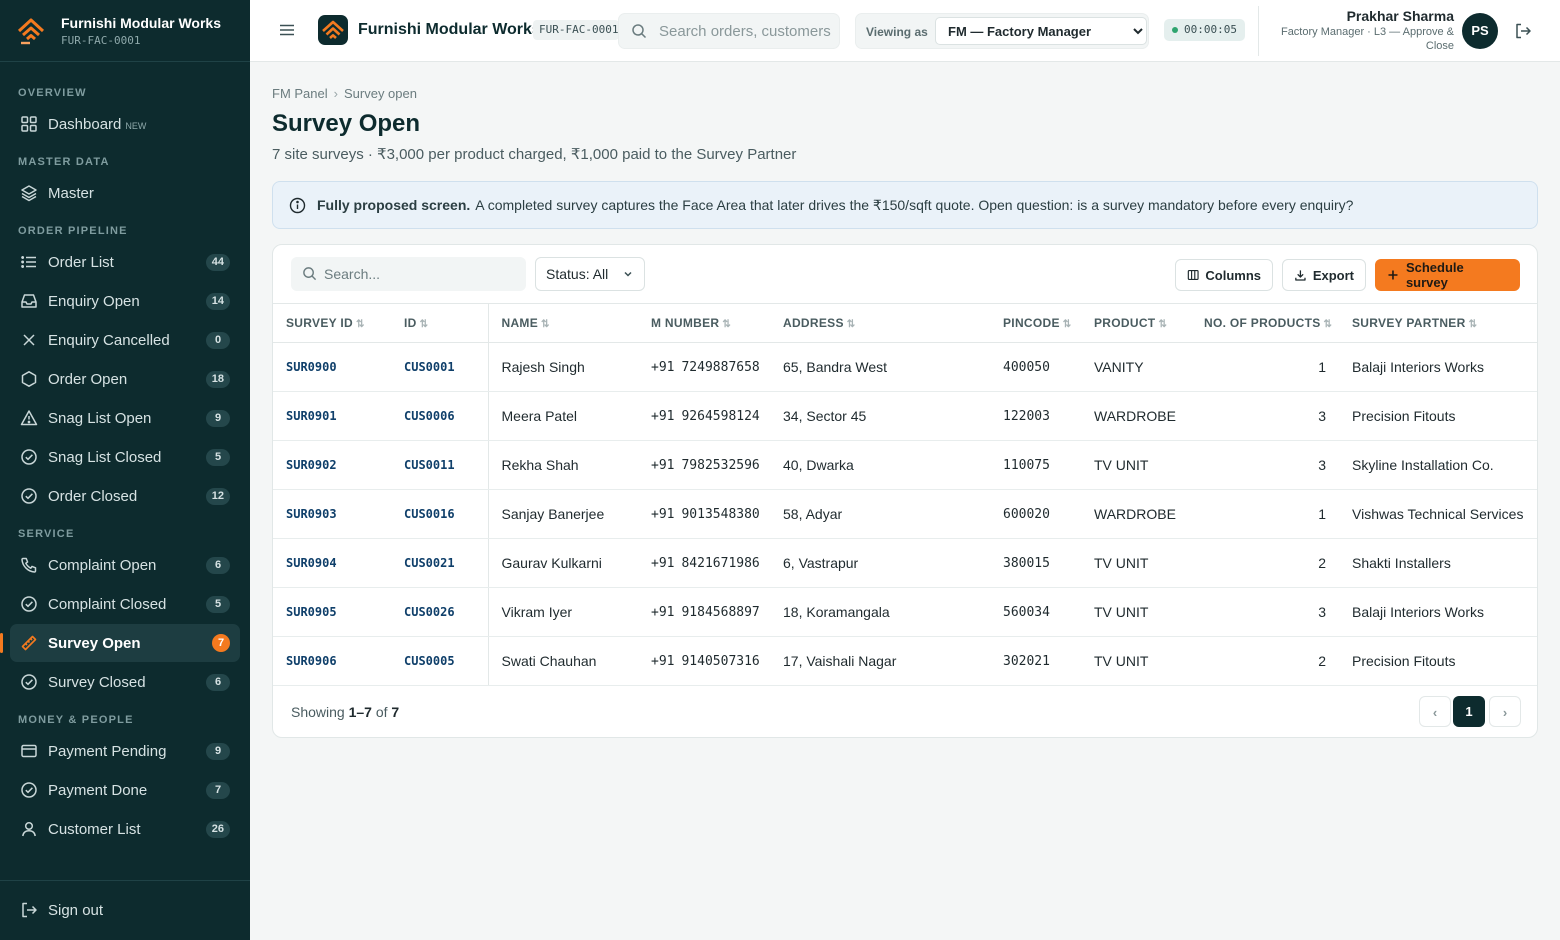 Image resolution: width=1560 pixels, height=940 pixels. Describe the element at coordinates (125, 682) in the screenshot. I see `sidebar-item-survey-closed: Survey Closed 6` at that location.